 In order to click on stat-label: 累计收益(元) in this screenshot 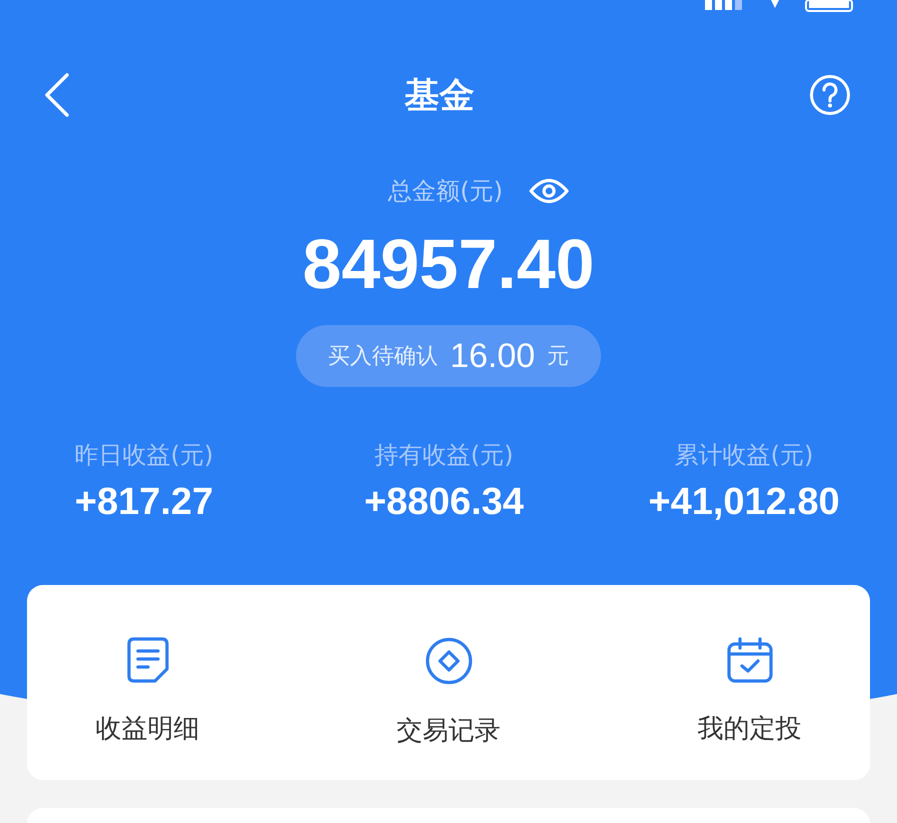, I will do `click(744, 455)`.